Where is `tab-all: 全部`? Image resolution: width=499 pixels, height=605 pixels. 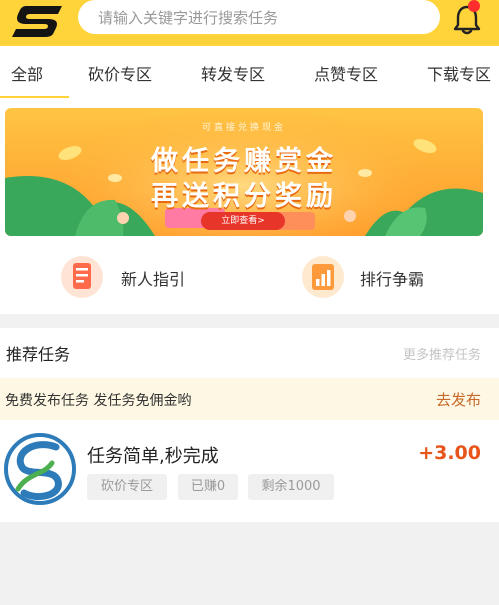 tab-all: 全部 is located at coordinates (27, 73).